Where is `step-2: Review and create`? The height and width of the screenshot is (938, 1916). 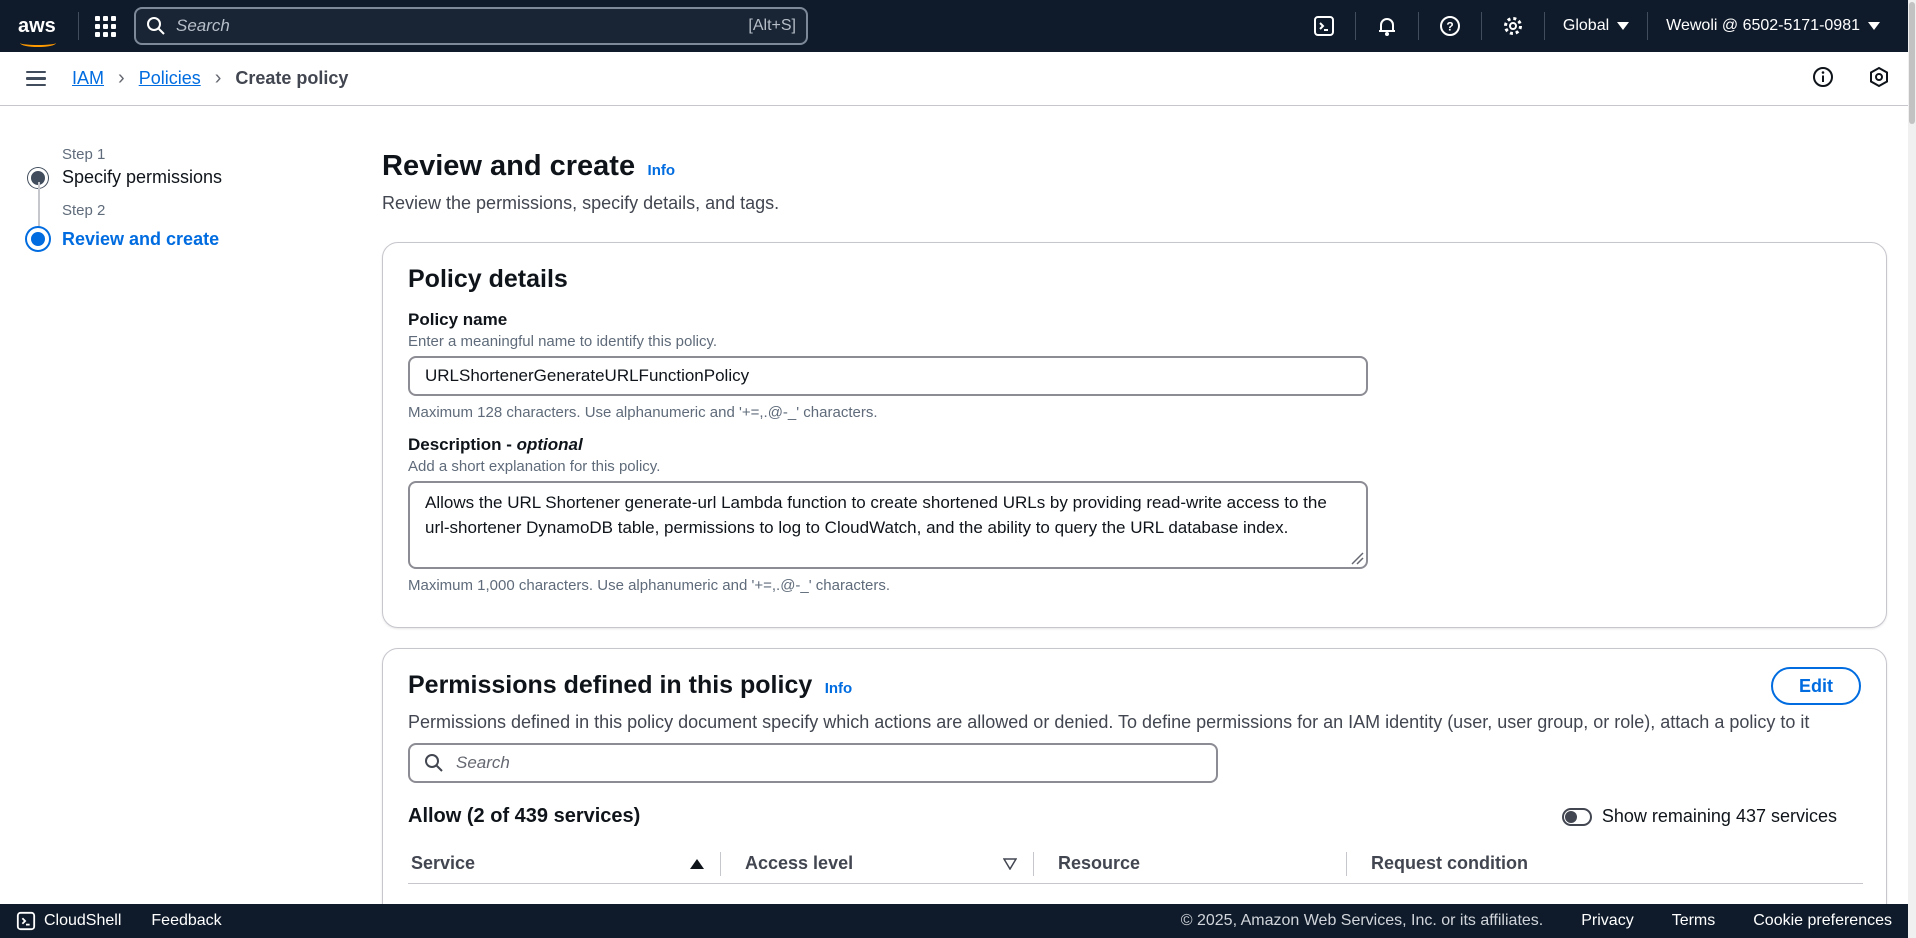 step-2: Review and create is located at coordinates (187, 239).